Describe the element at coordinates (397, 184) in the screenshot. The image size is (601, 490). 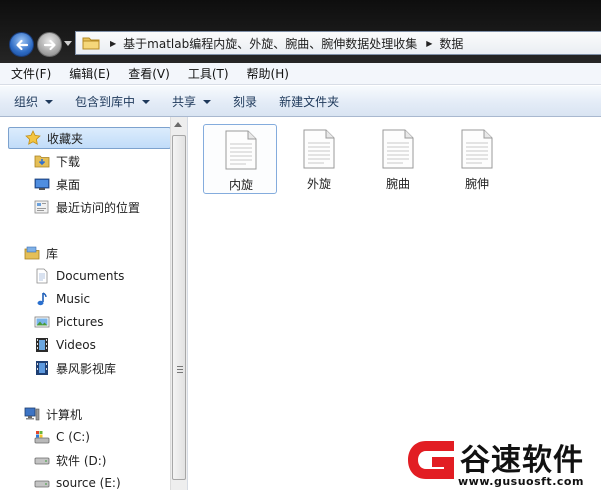
I see `file-name: 腕曲` at that location.